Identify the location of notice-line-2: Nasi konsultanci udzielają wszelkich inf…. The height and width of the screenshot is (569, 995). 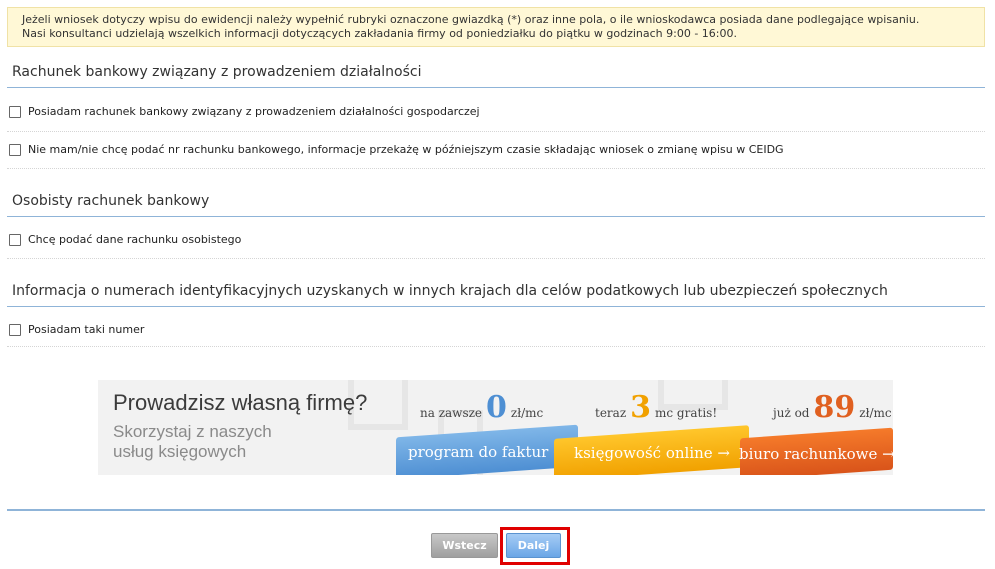
(379, 33).